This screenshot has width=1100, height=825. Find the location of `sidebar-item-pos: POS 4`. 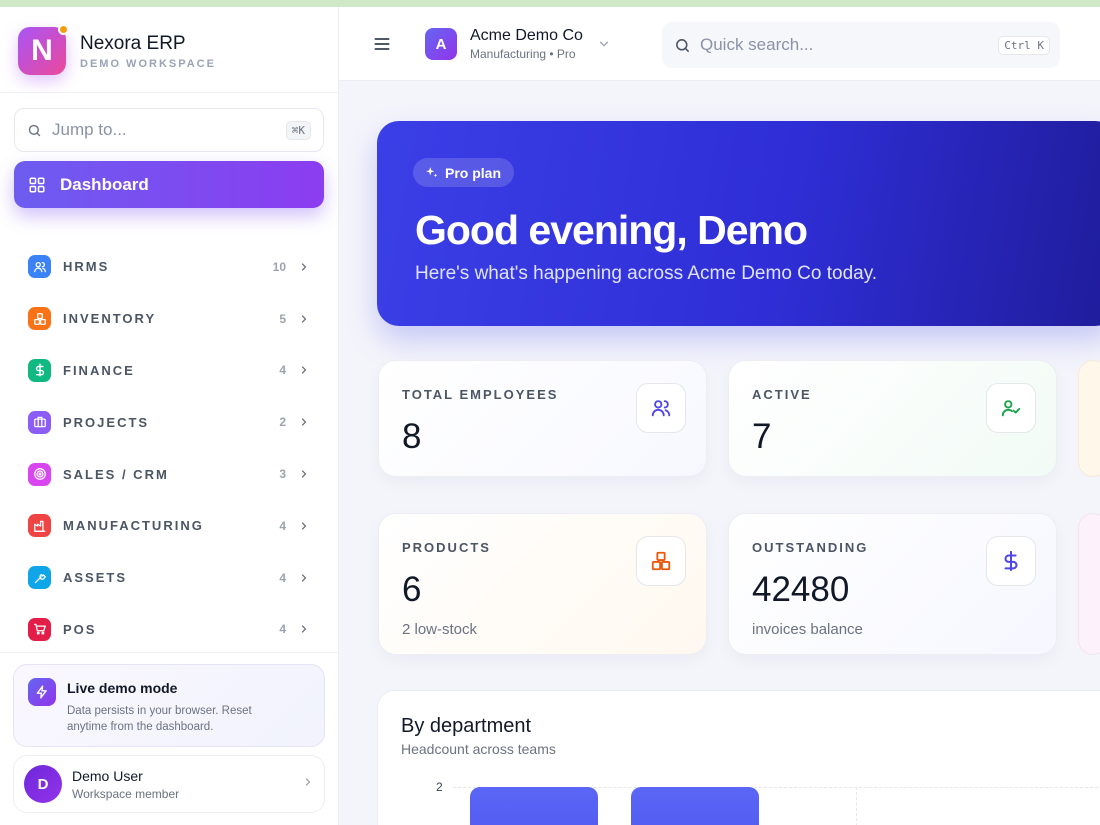

sidebar-item-pos: POS 4 is located at coordinates (169, 630).